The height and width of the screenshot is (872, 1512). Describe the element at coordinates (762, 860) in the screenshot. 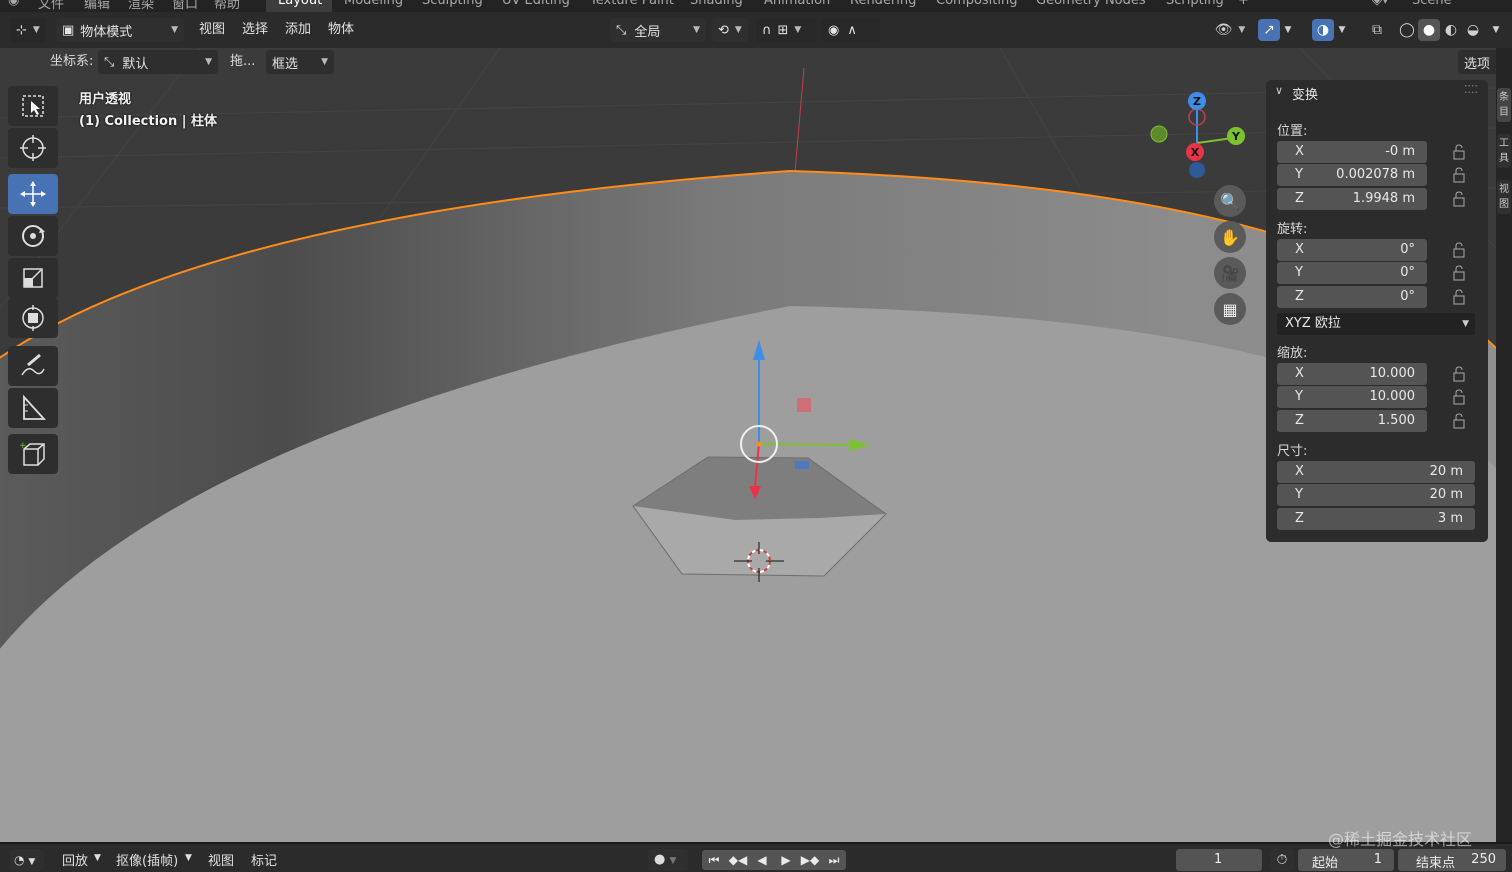

I see `play-reverse-button: ◀` at that location.